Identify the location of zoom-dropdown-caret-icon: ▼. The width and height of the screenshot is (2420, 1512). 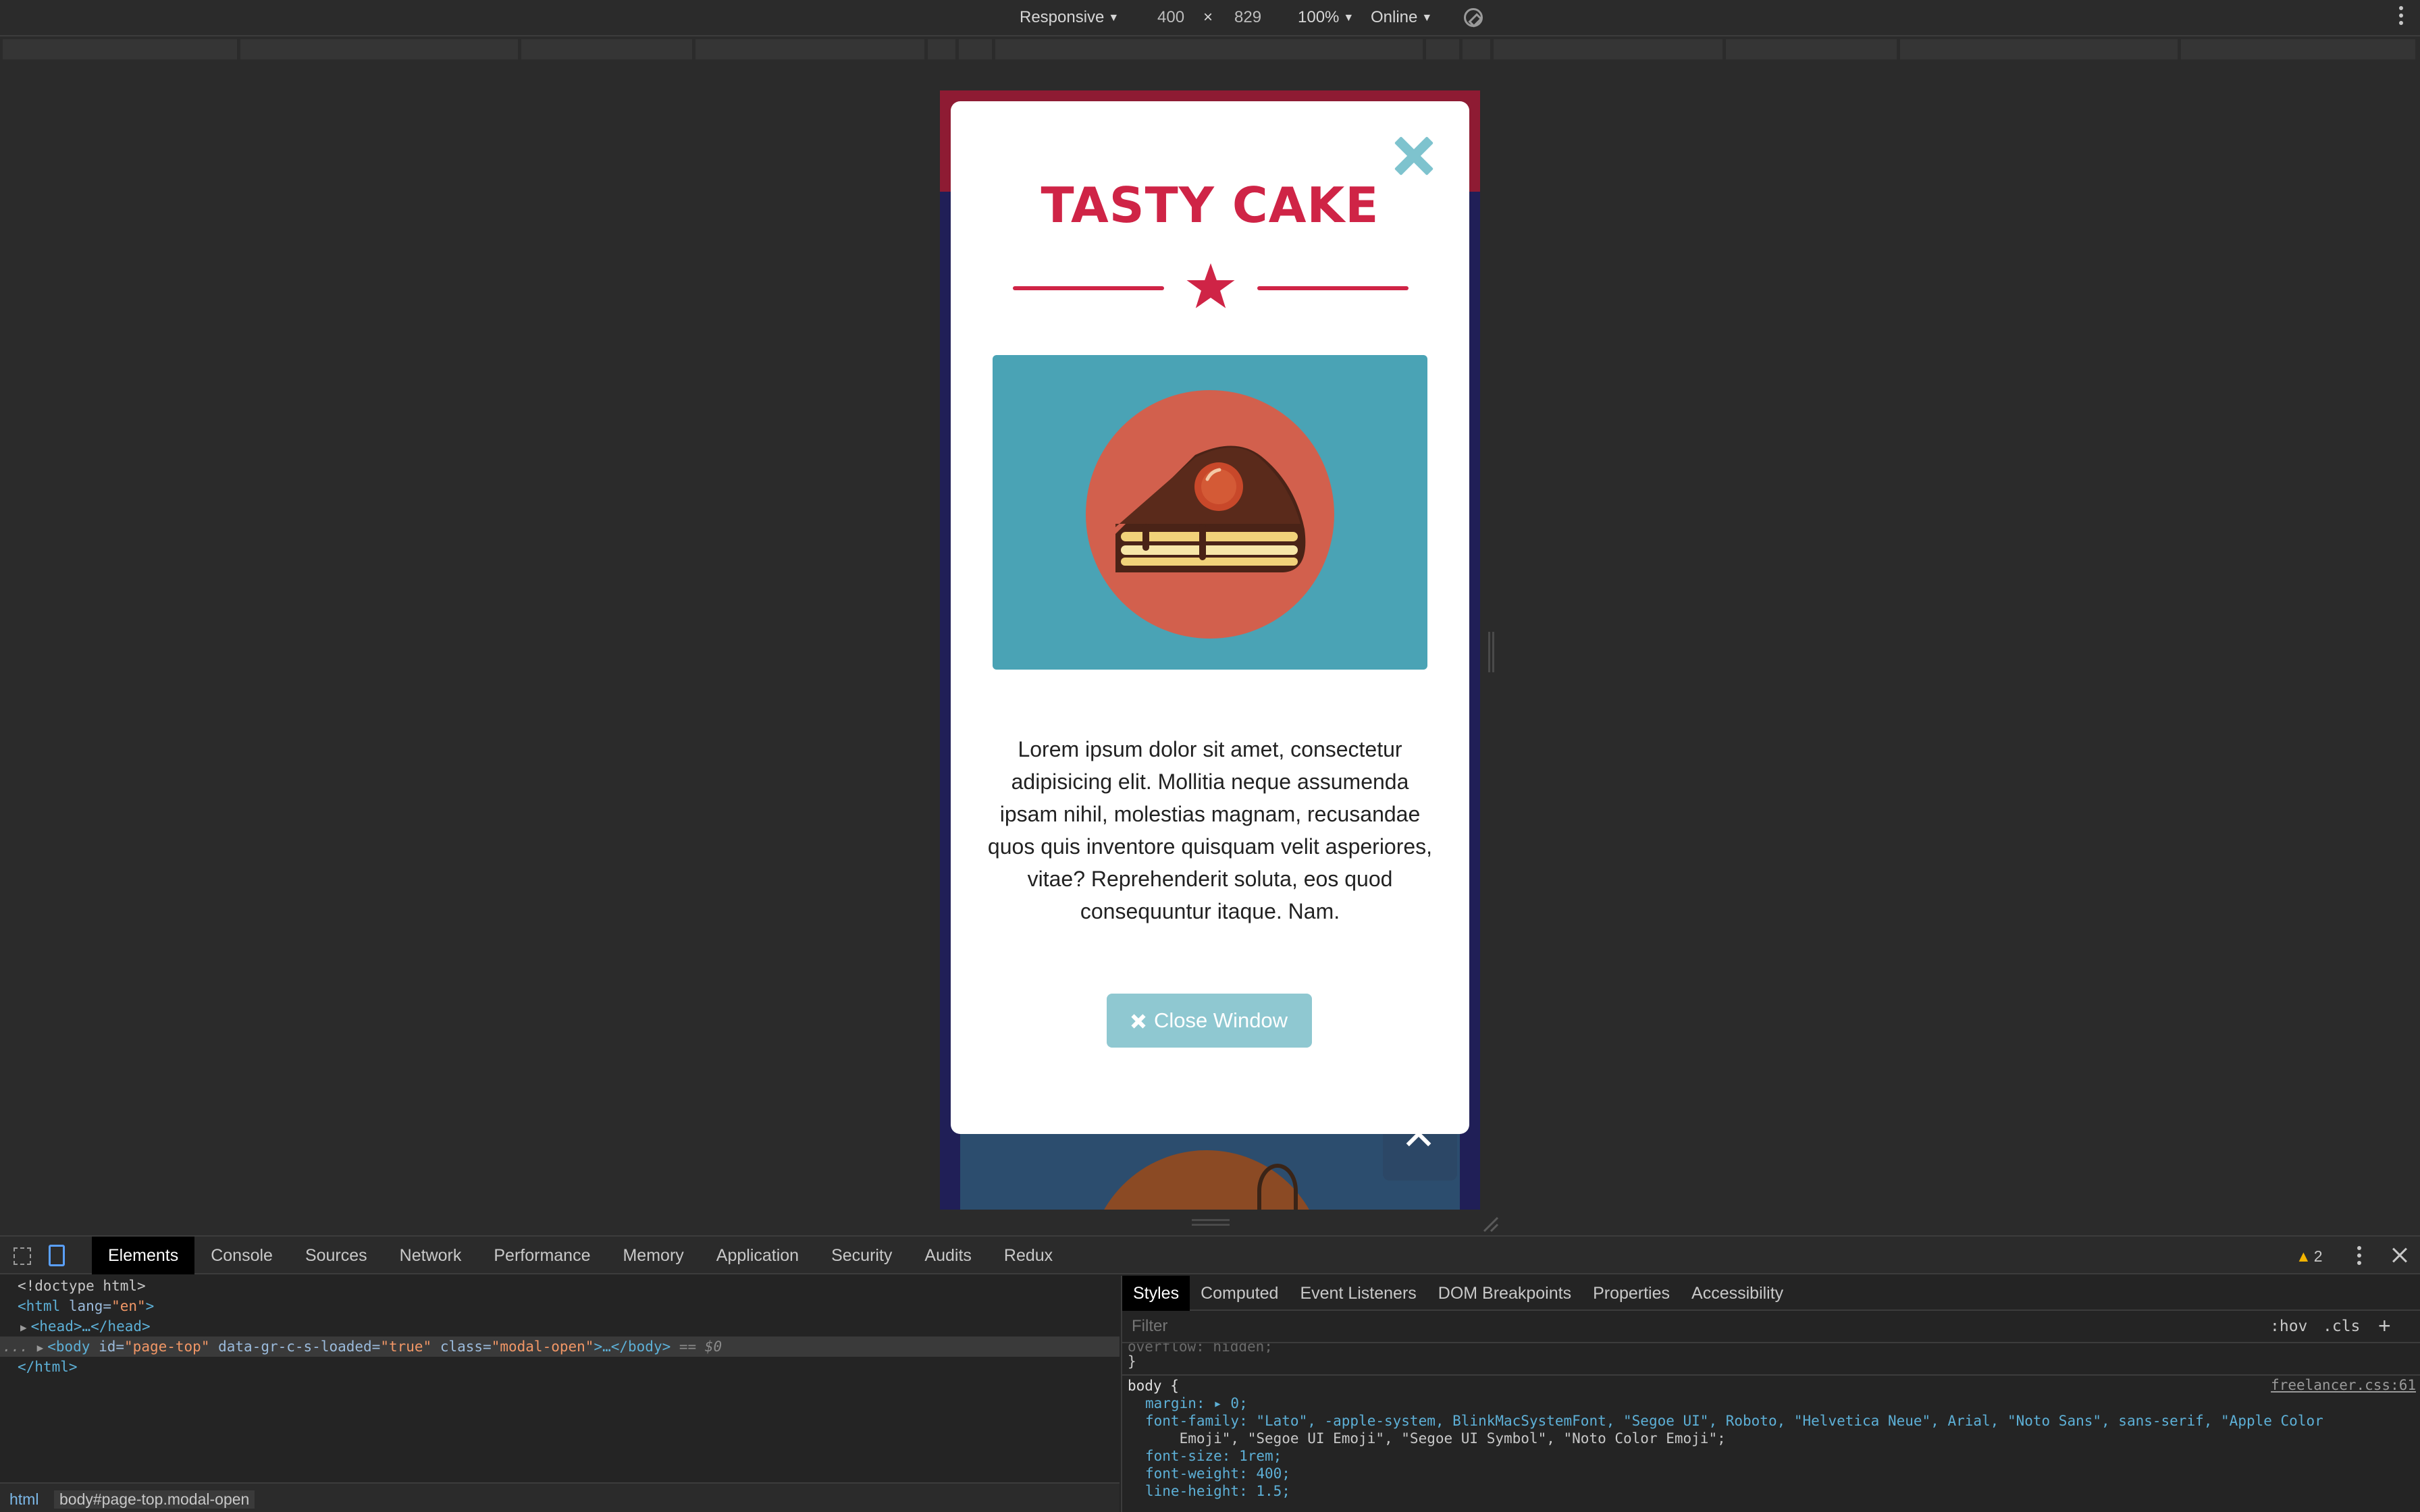
(1348, 18).